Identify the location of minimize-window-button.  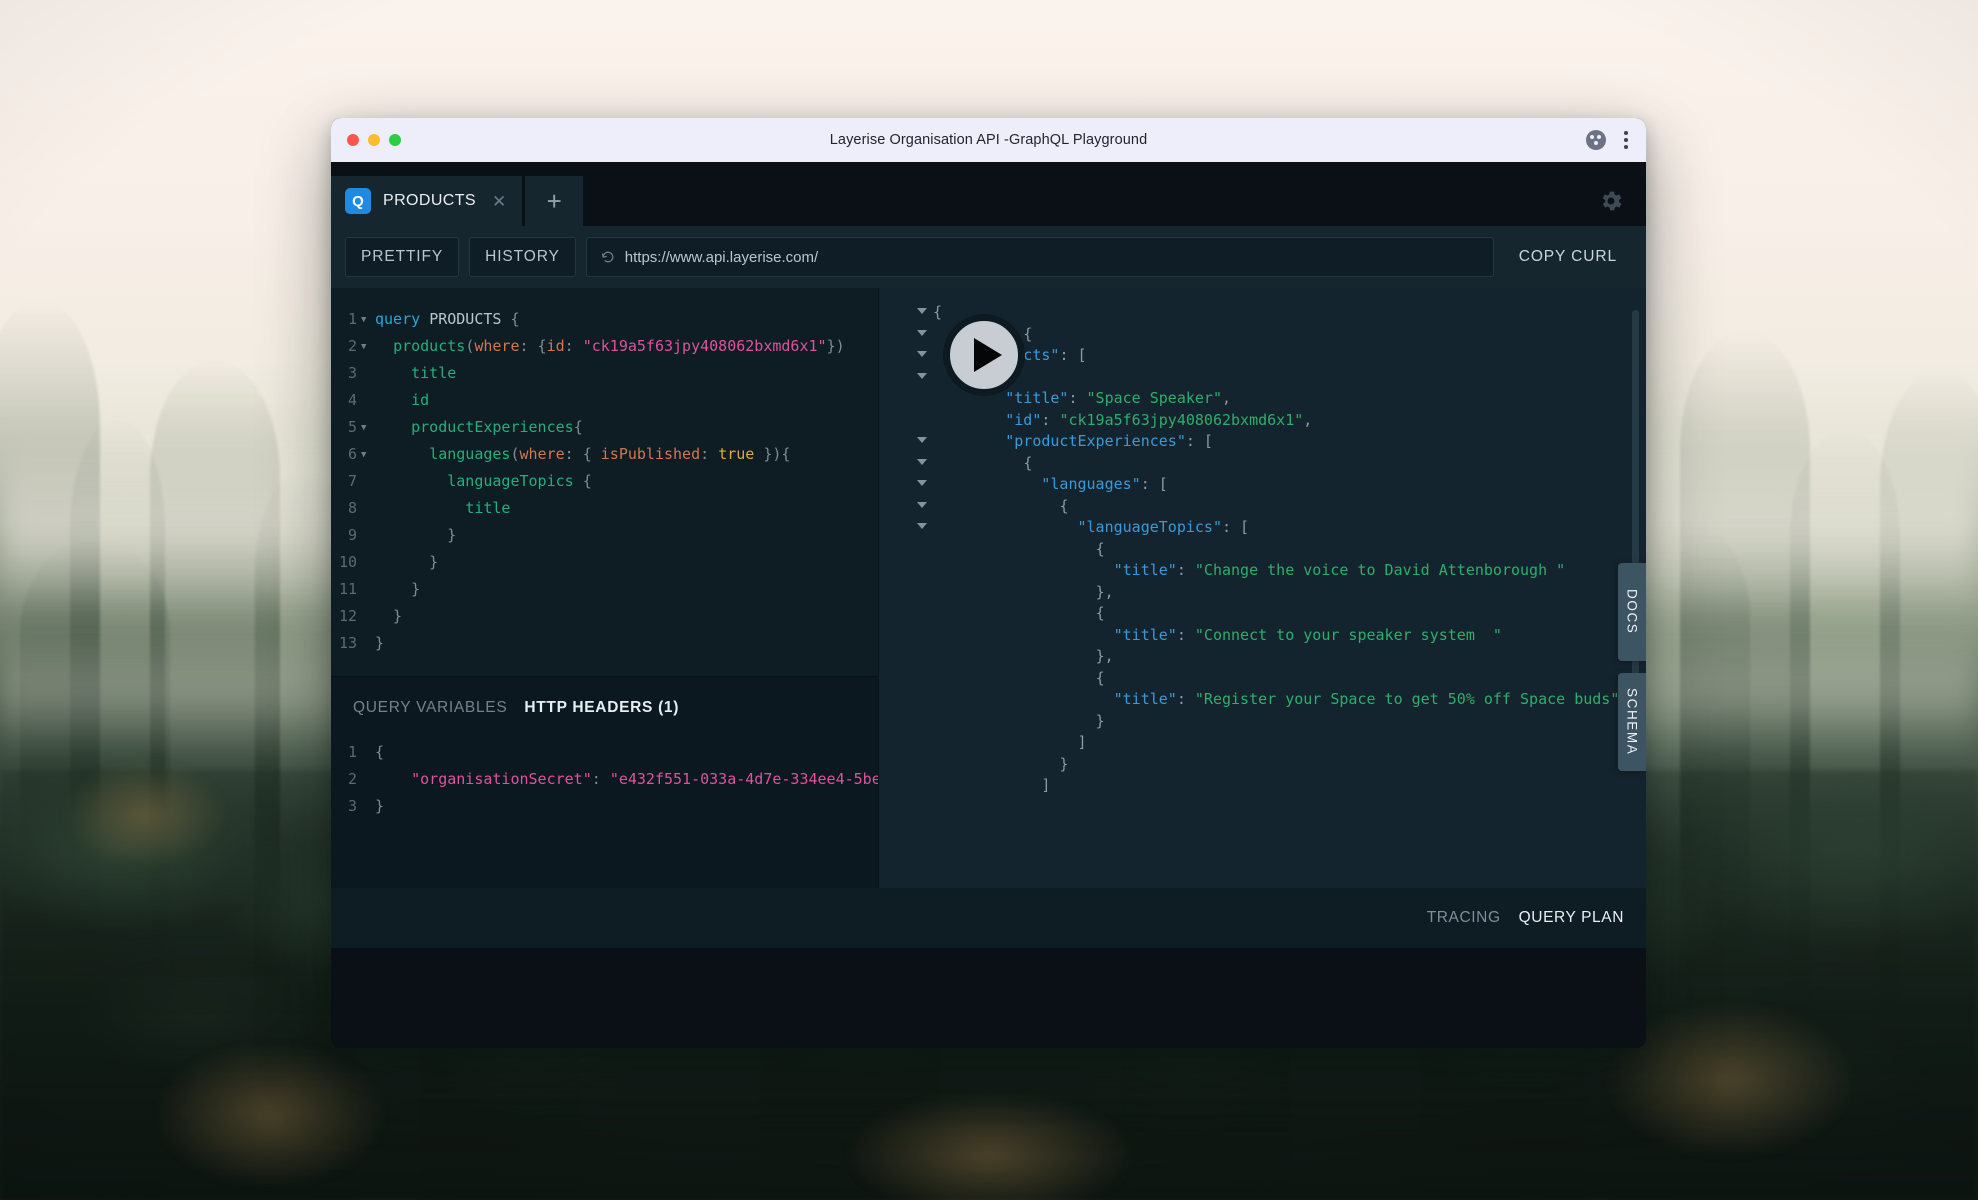
(374, 140).